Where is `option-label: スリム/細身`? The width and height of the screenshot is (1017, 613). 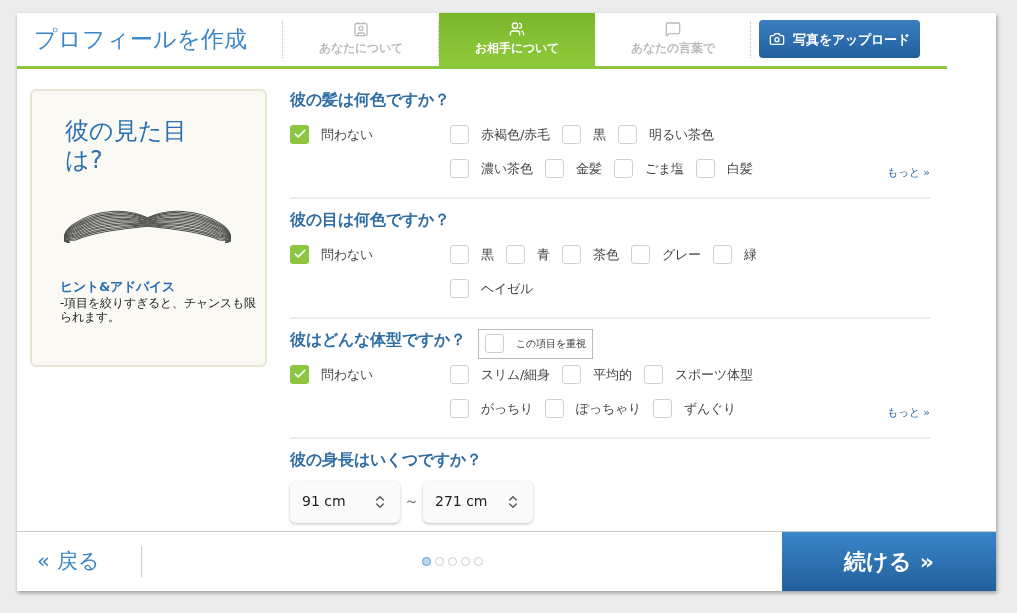
option-label: スリム/細身 is located at coordinates (516, 374).